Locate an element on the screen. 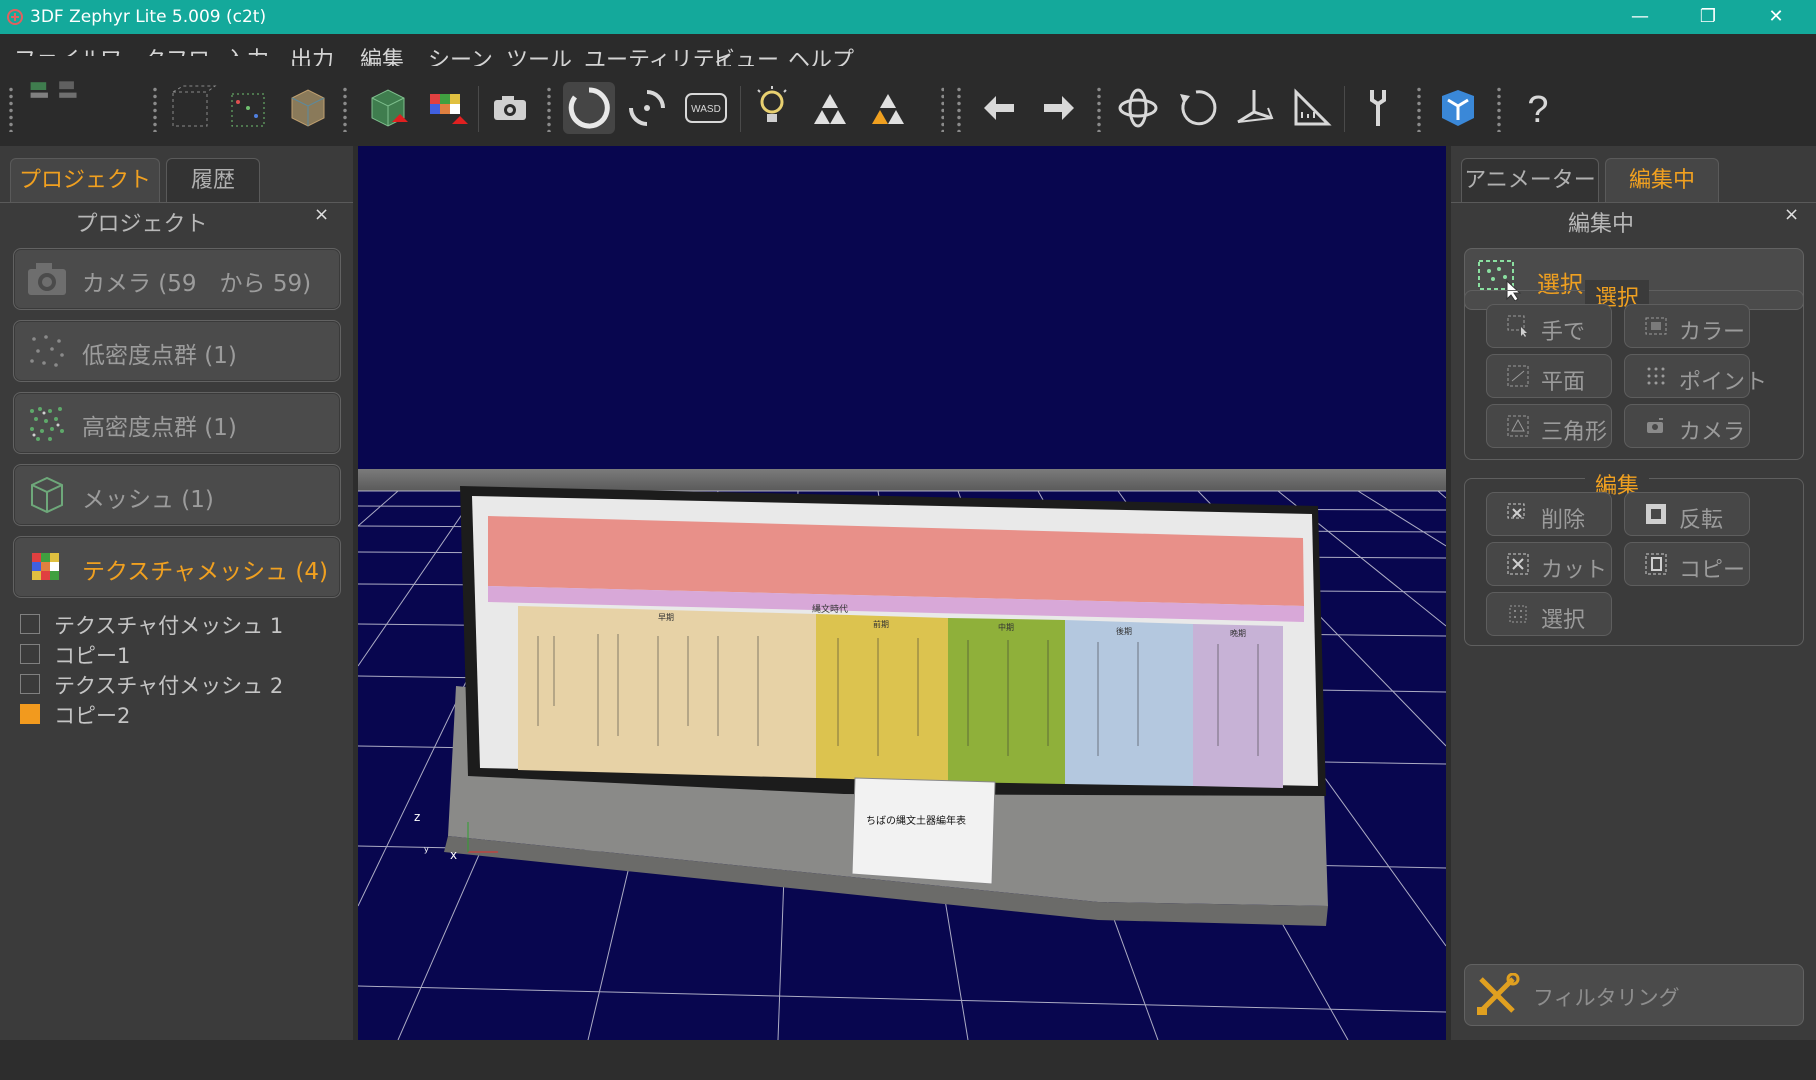  invert-button: 反転 is located at coordinates (1687, 514).